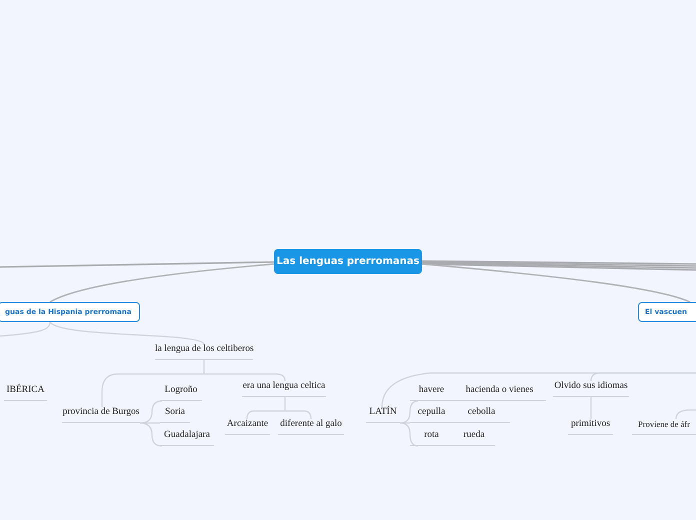 The width and height of the screenshot is (696, 520). Describe the element at coordinates (431, 438) in the screenshot. I see `subtopic-label: rota` at that location.